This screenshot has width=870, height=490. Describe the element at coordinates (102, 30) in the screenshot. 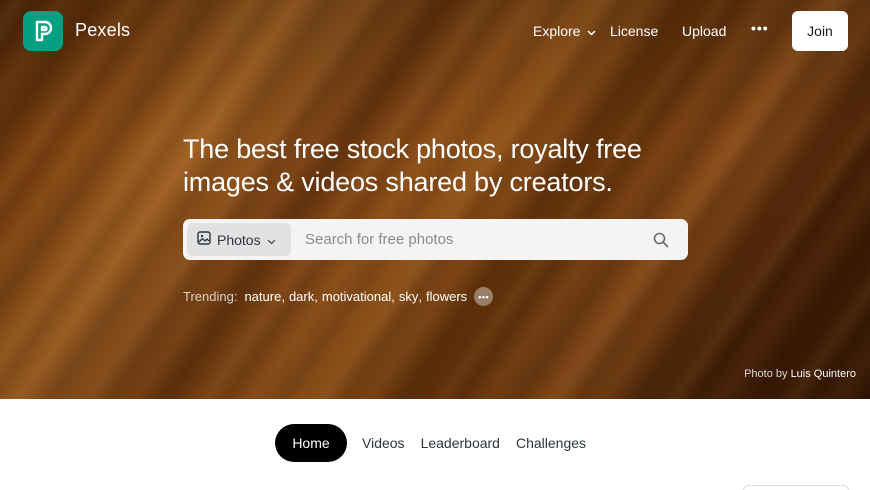

I see `brand-name: Pexels` at that location.